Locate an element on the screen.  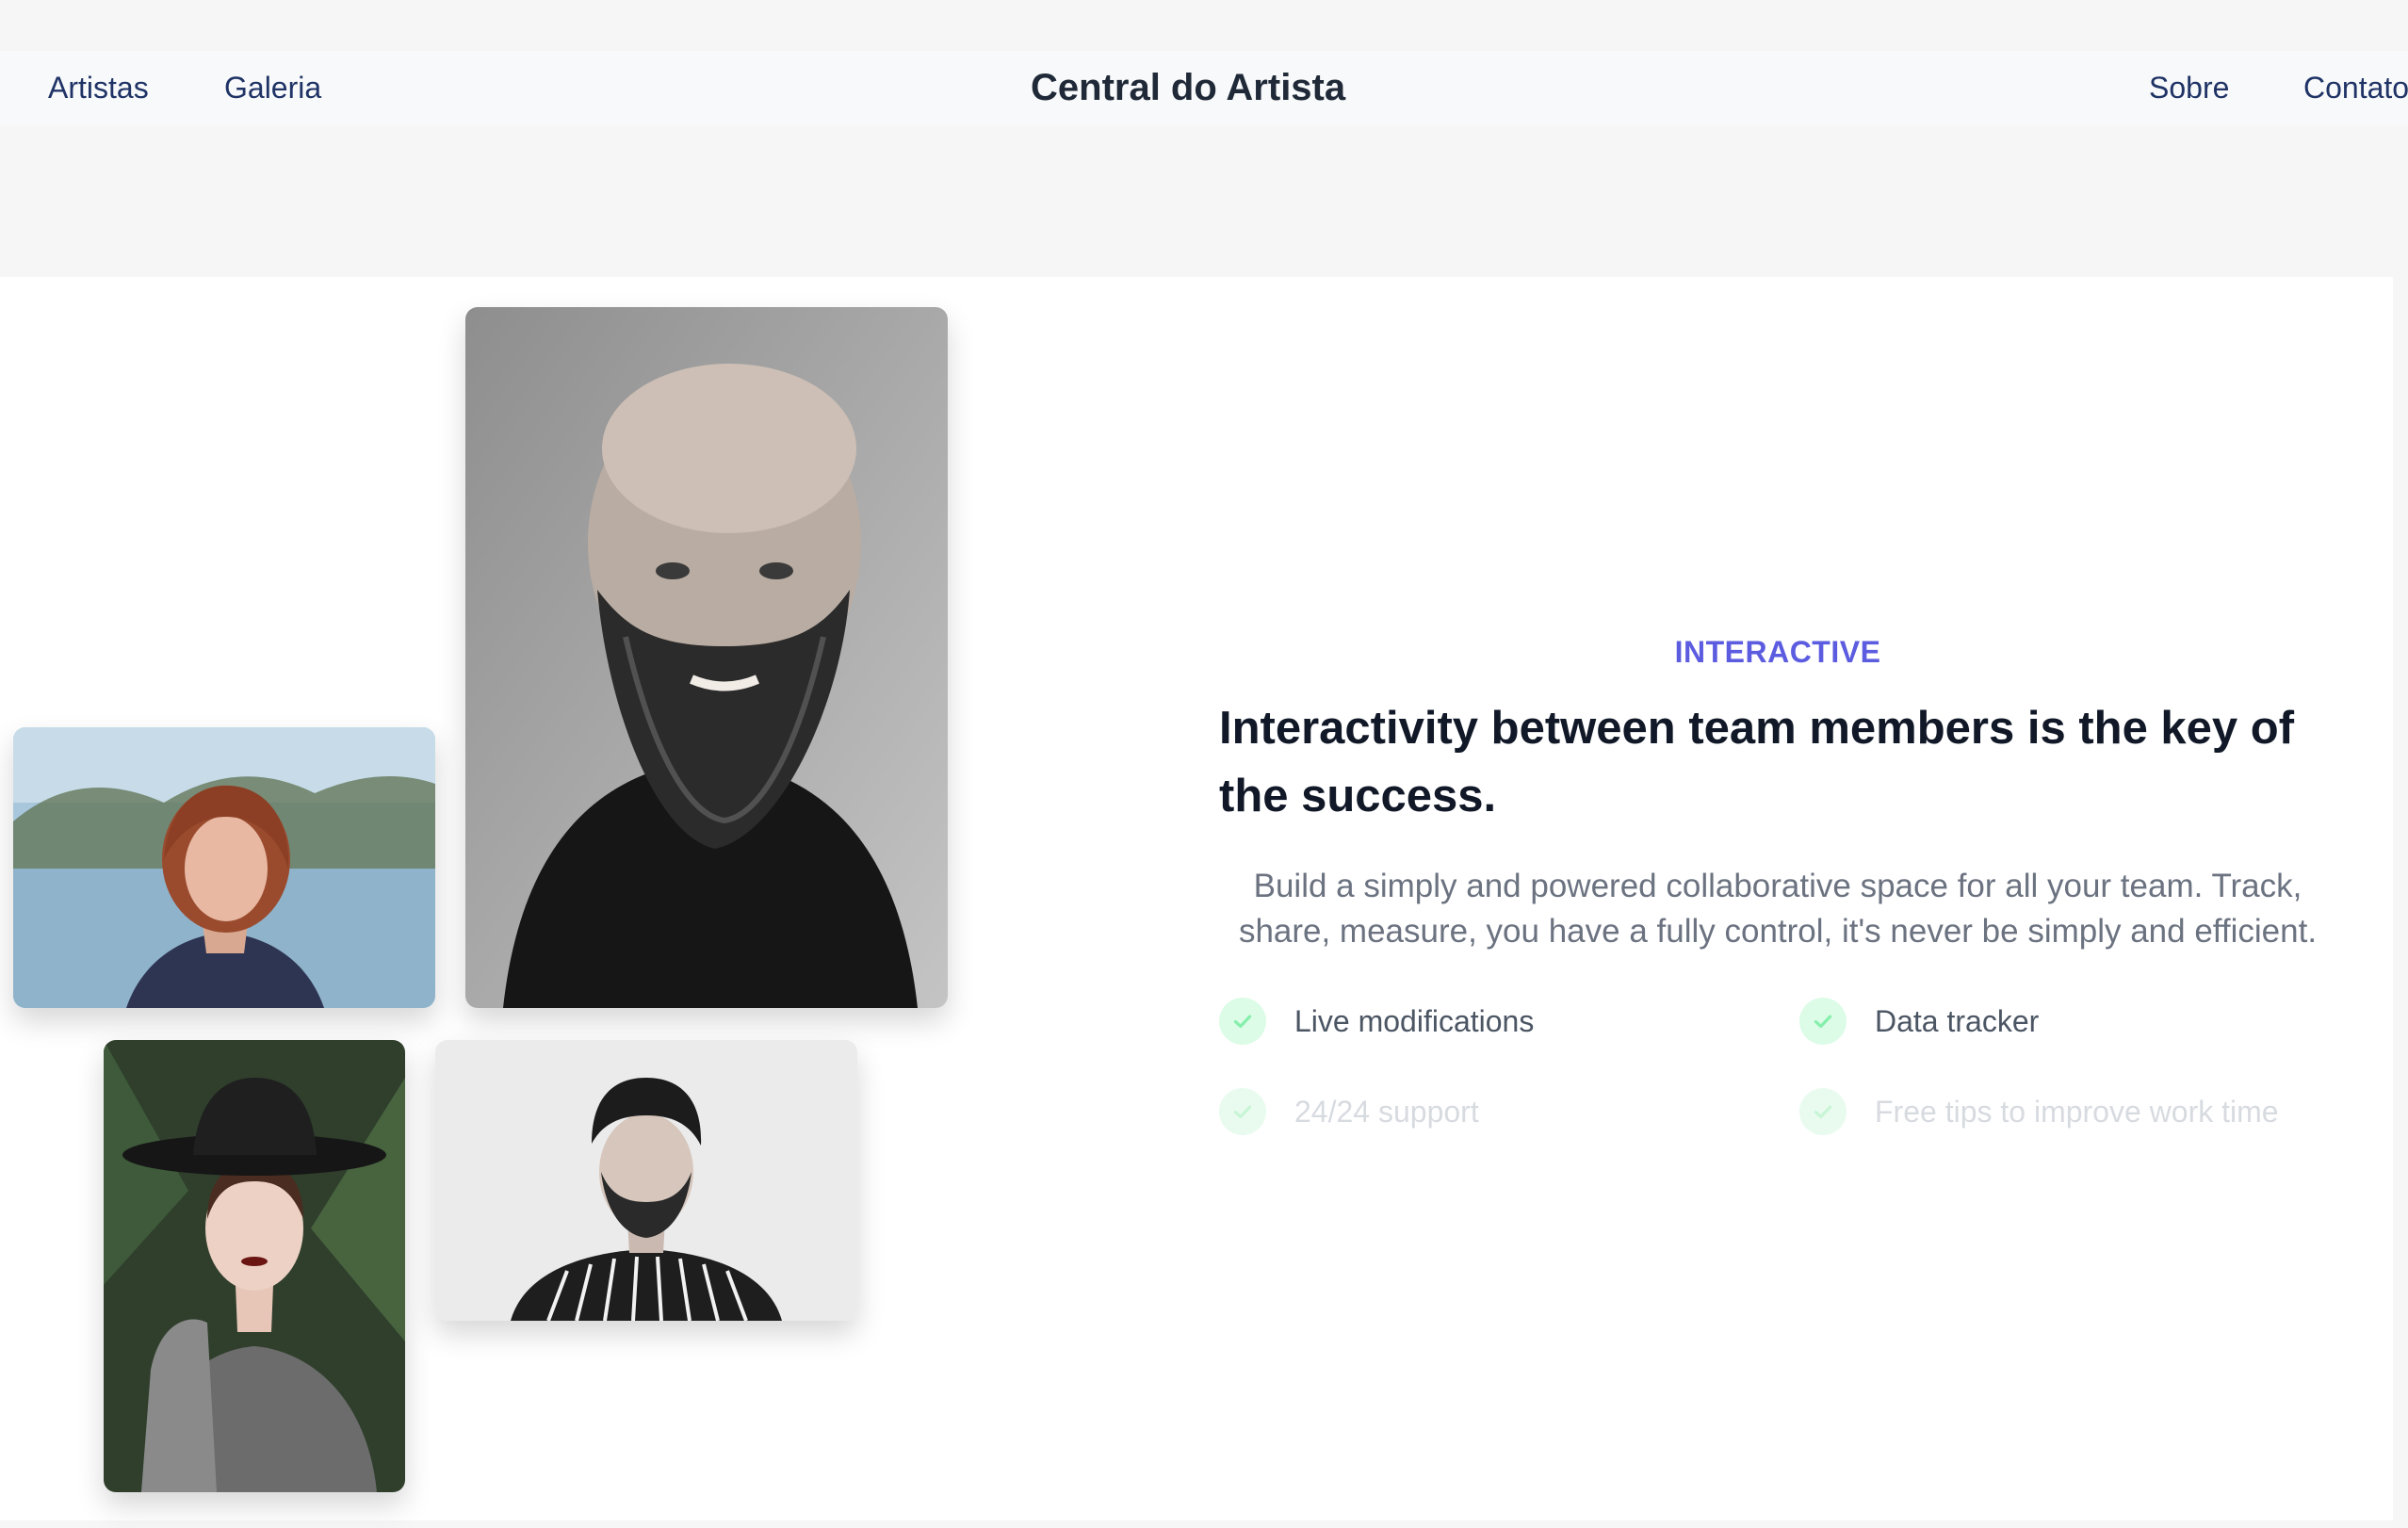
brand-title: Central do Artista is located at coordinates (1188, 88).